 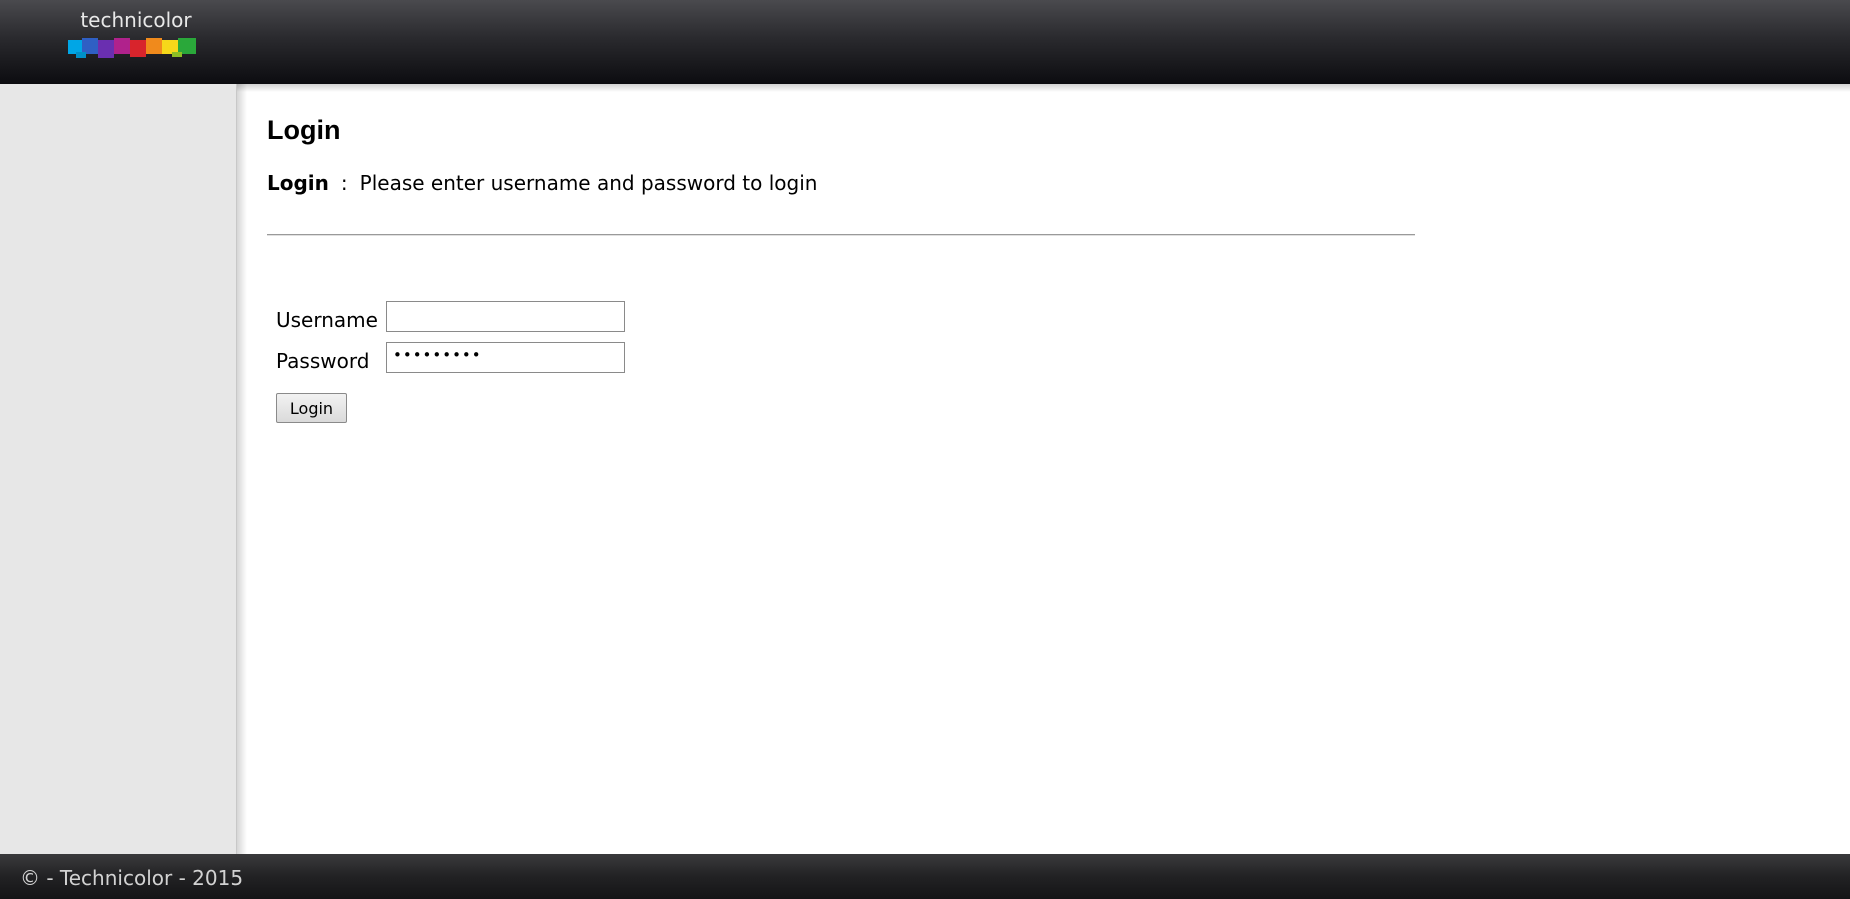 I want to click on footer-copyright: © - Technicolor - 2015, so click(x=132, y=878).